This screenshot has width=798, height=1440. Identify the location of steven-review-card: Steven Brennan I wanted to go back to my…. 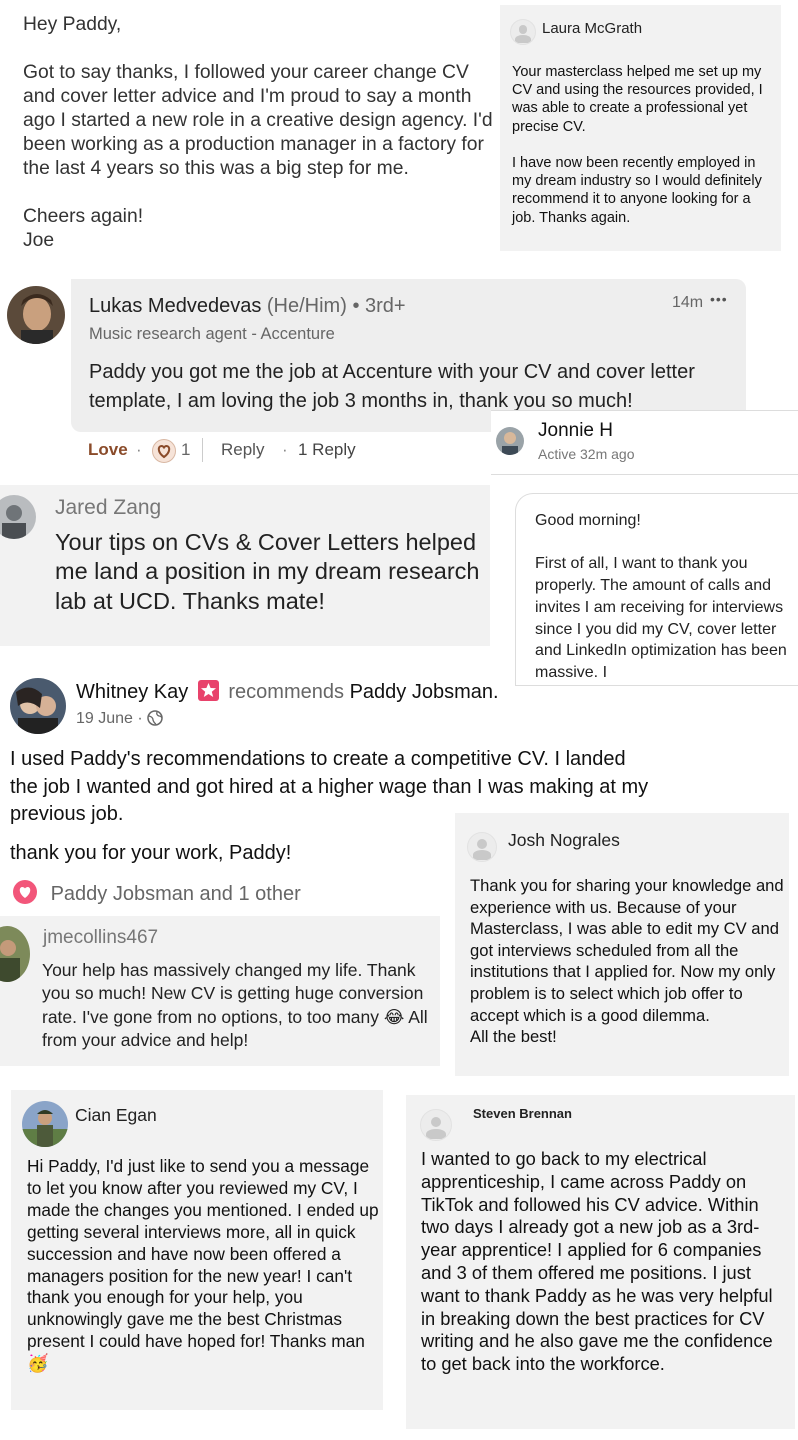
(600, 1262).